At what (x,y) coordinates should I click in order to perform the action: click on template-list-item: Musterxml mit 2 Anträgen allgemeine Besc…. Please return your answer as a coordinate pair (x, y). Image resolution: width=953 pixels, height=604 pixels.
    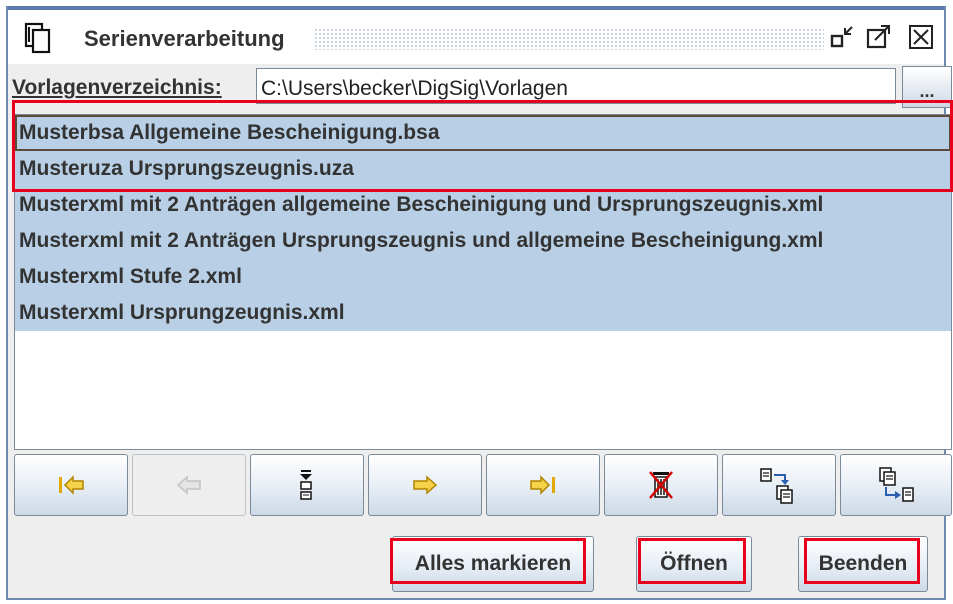
    Looking at the image, I should click on (483, 205).